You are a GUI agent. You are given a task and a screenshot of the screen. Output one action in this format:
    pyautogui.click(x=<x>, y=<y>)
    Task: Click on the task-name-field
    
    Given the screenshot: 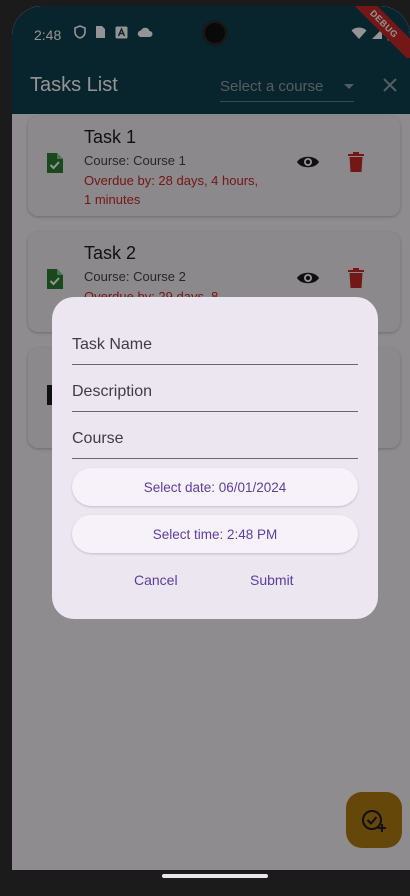 What is the action you would take?
    pyautogui.click(x=215, y=345)
    